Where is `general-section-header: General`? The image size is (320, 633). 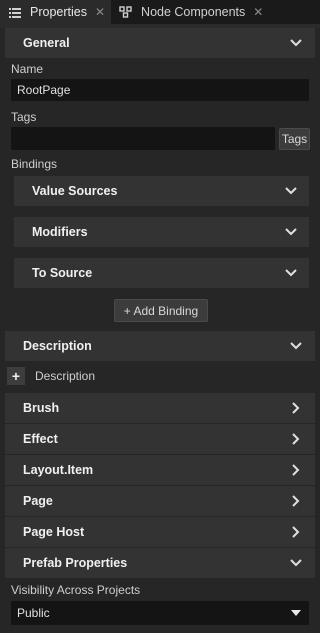
general-section-header: General is located at coordinates (160, 43).